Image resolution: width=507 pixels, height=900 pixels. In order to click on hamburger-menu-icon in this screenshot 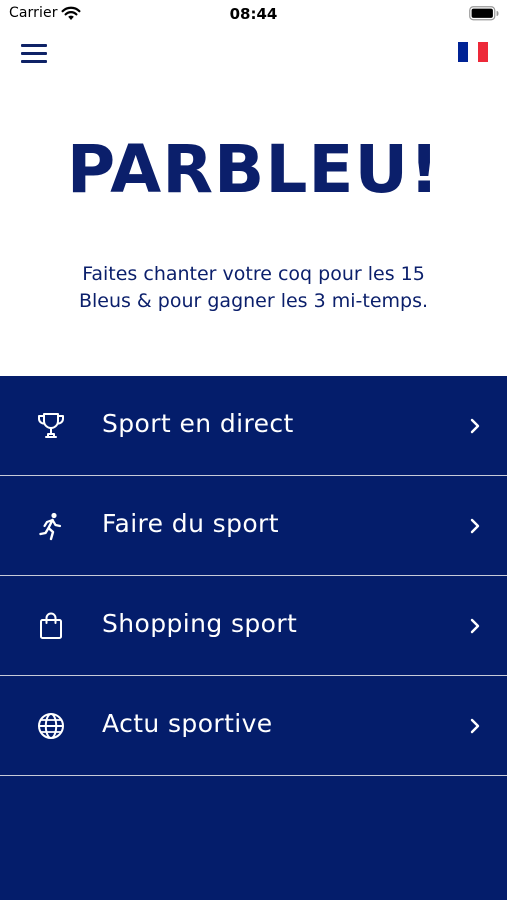, I will do `click(34, 53)`.